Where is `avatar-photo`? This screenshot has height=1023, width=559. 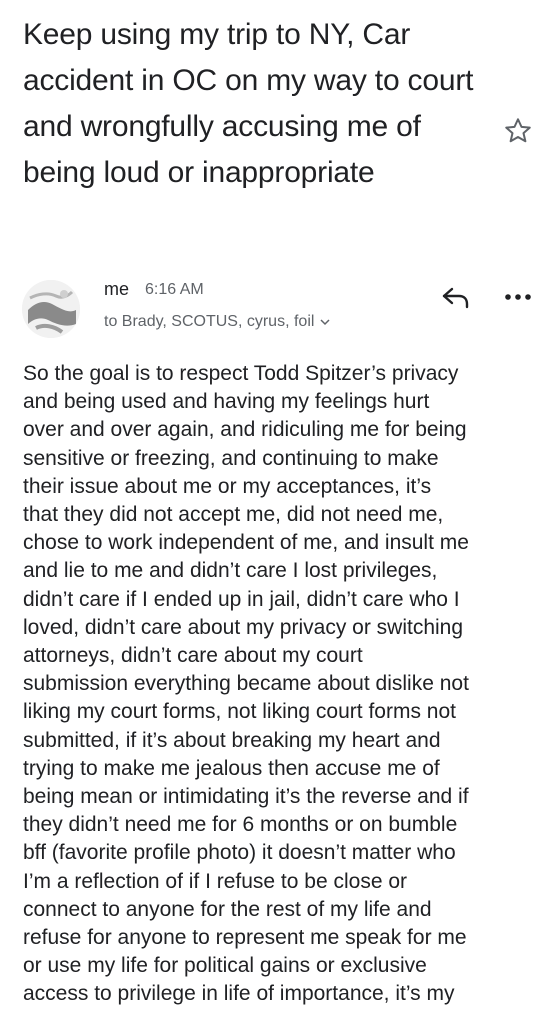 avatar-photo is located at coordinates (51, 309).